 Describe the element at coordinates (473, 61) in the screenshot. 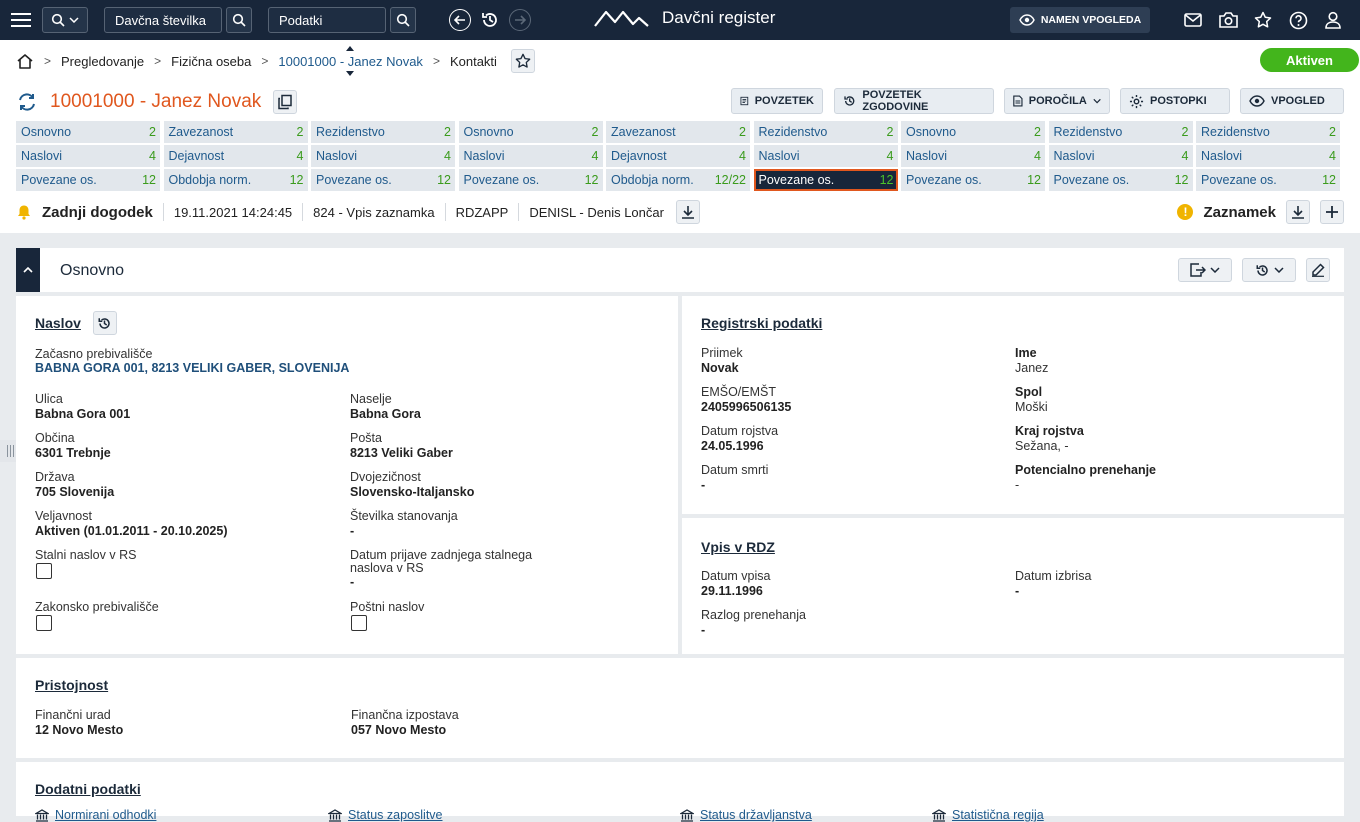

I see `breadcrumb-item: Kontakti` at that location.